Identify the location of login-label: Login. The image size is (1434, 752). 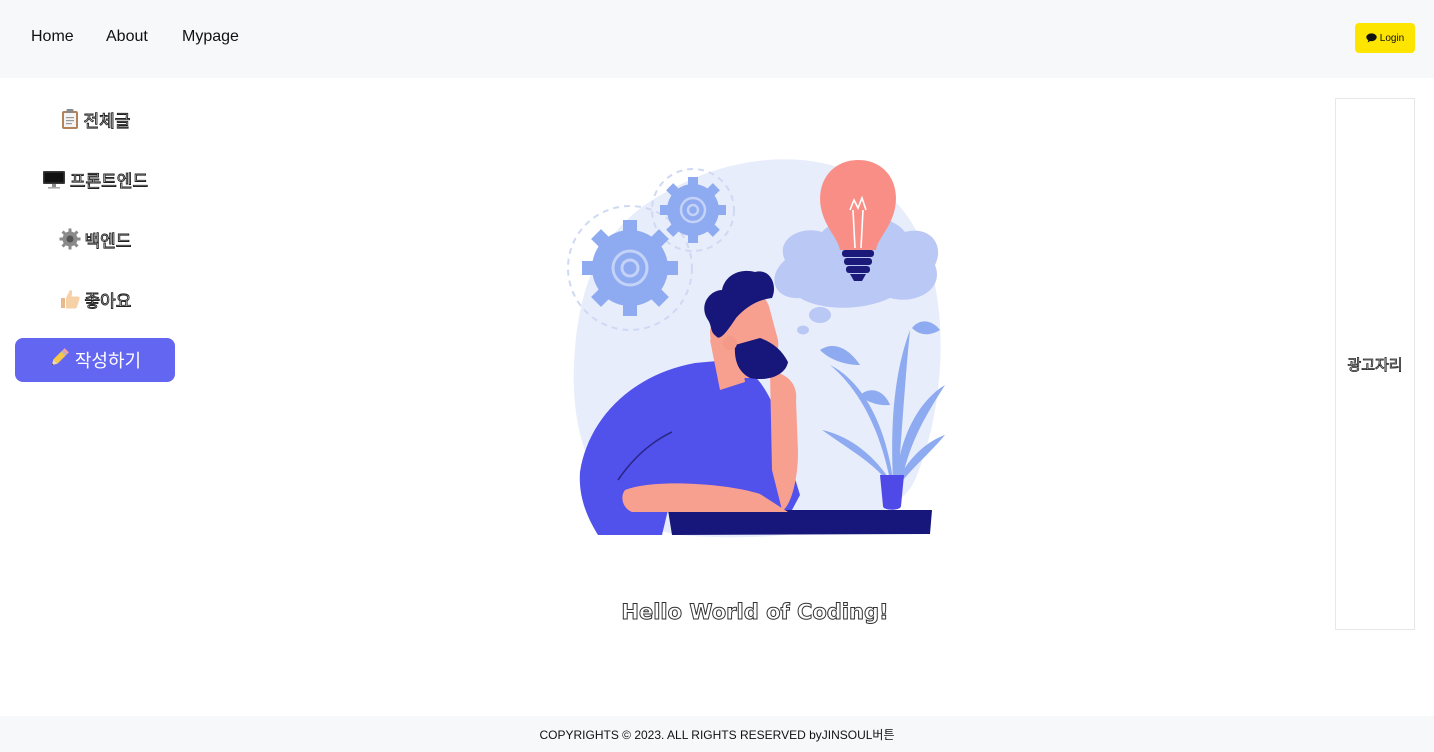
(1392, 38).